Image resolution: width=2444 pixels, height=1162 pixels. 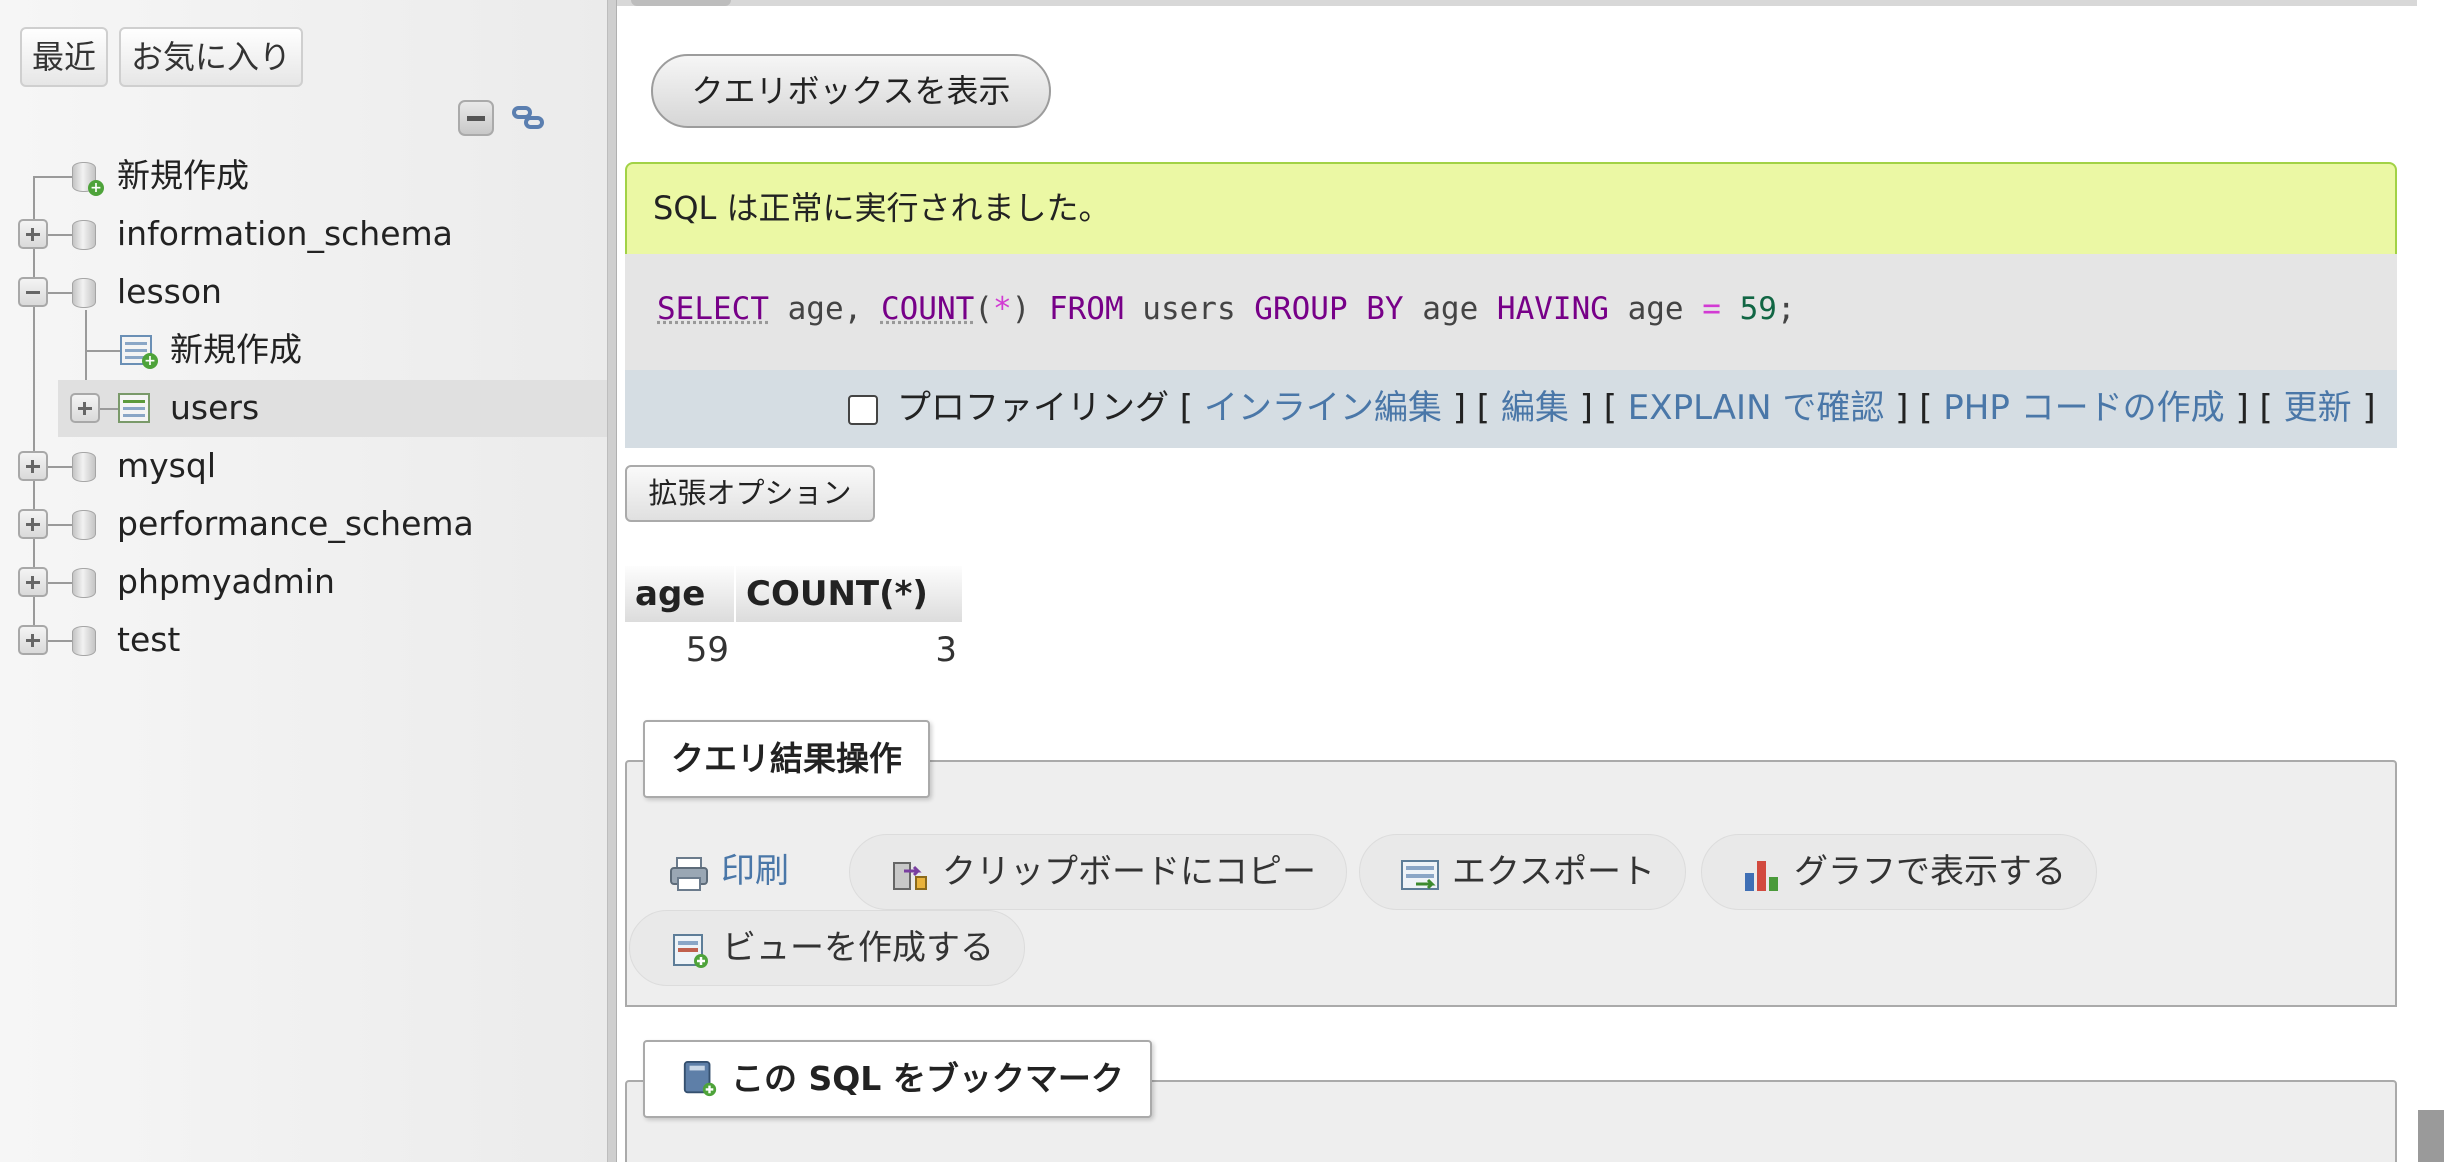 What do you see at coordinates (2318, 408) in the screenshot?
I see `refresh-link: 更新` at bounding box center [2318, 408].